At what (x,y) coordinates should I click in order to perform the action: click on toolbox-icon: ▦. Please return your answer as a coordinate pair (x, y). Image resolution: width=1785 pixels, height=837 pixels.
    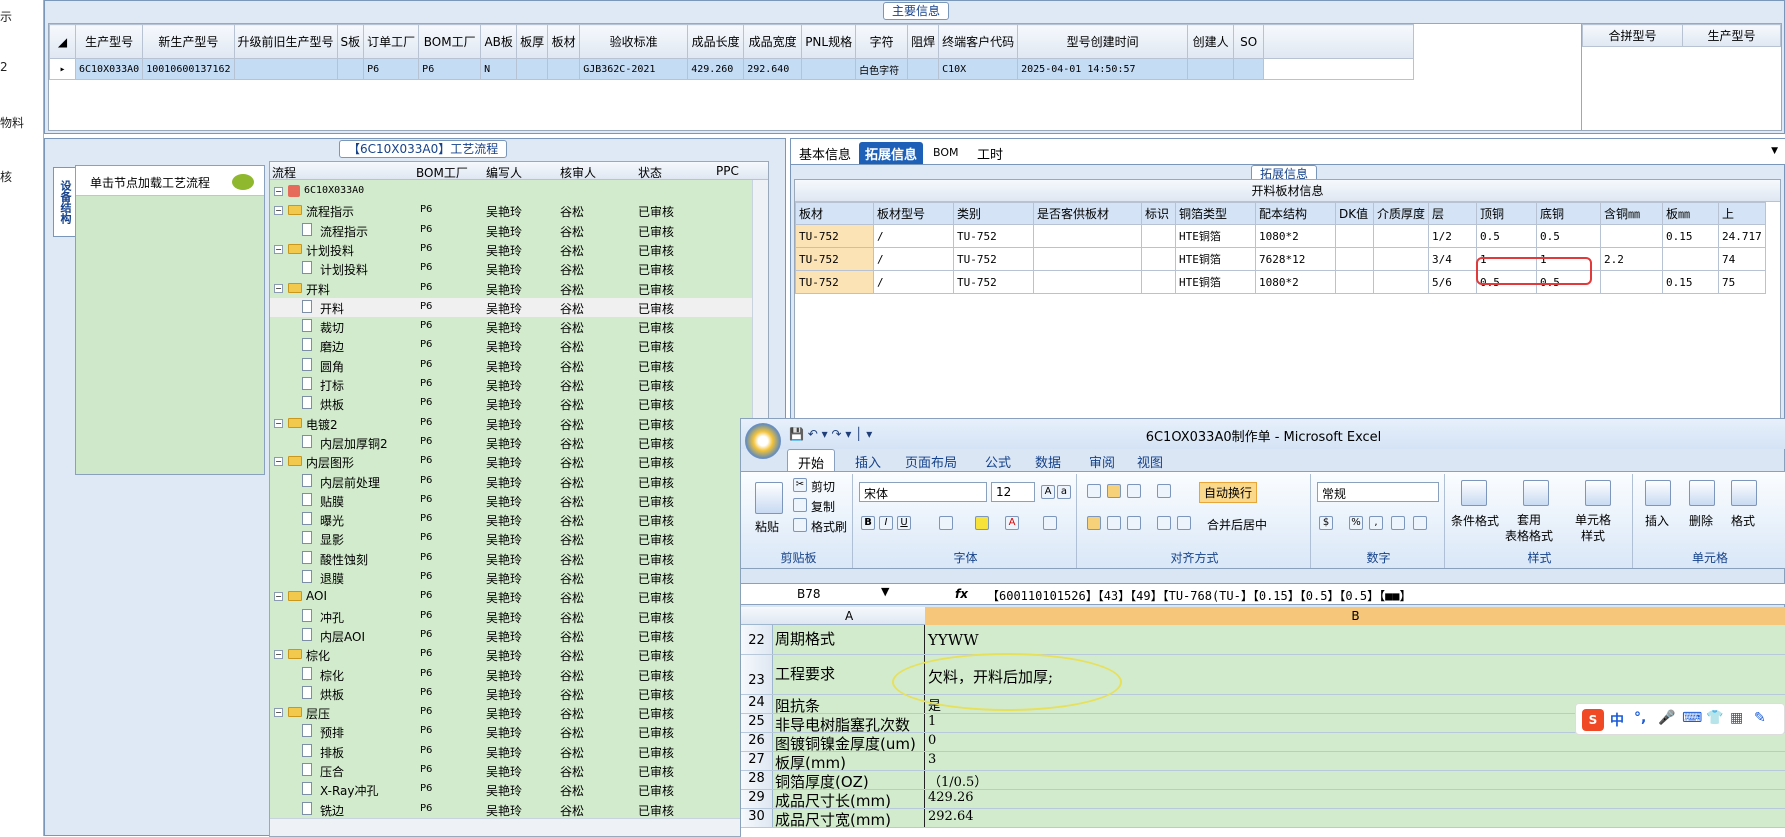
    Looking at the image, I should click on (1736, 718).